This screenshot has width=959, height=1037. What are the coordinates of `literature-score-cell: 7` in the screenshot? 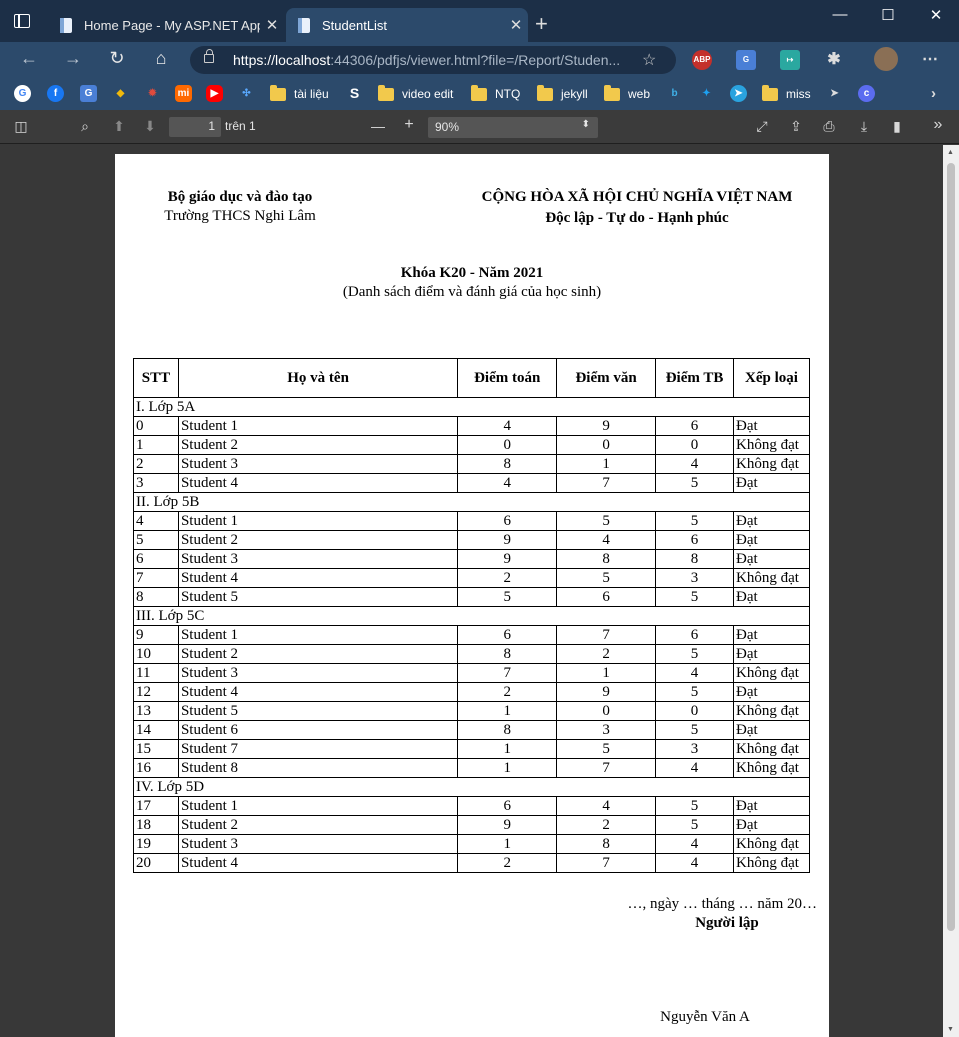 It's located at (606, 863).